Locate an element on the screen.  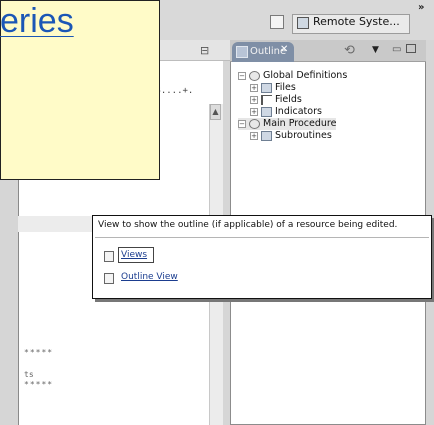
sync-icon: ⟲ is located at coordinates (349, 50).